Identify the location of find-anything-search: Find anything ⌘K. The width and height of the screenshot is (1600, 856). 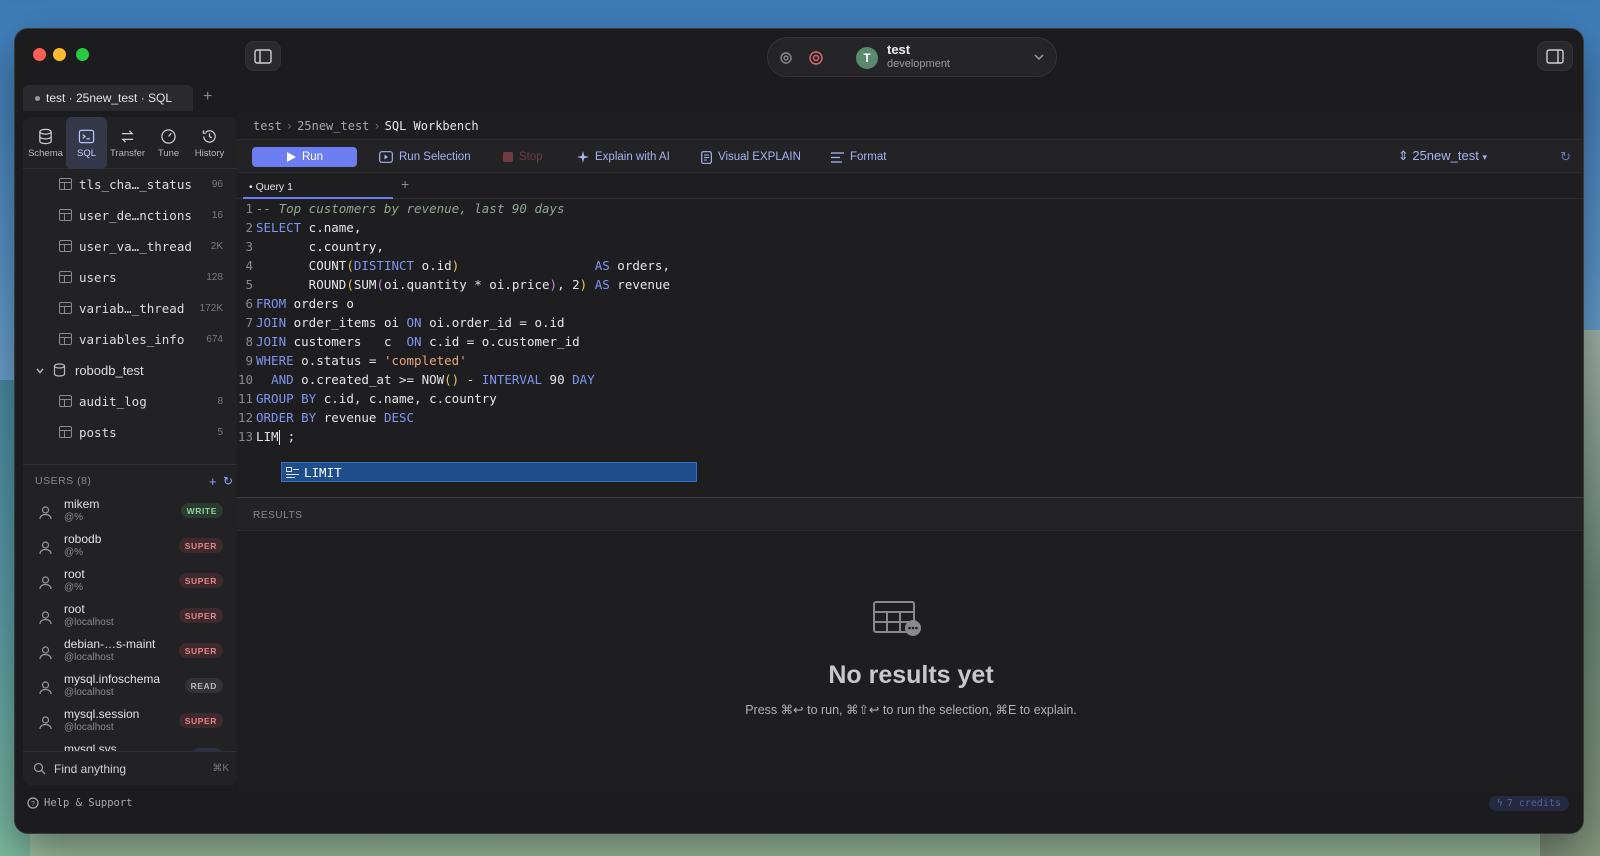
(130, 768).